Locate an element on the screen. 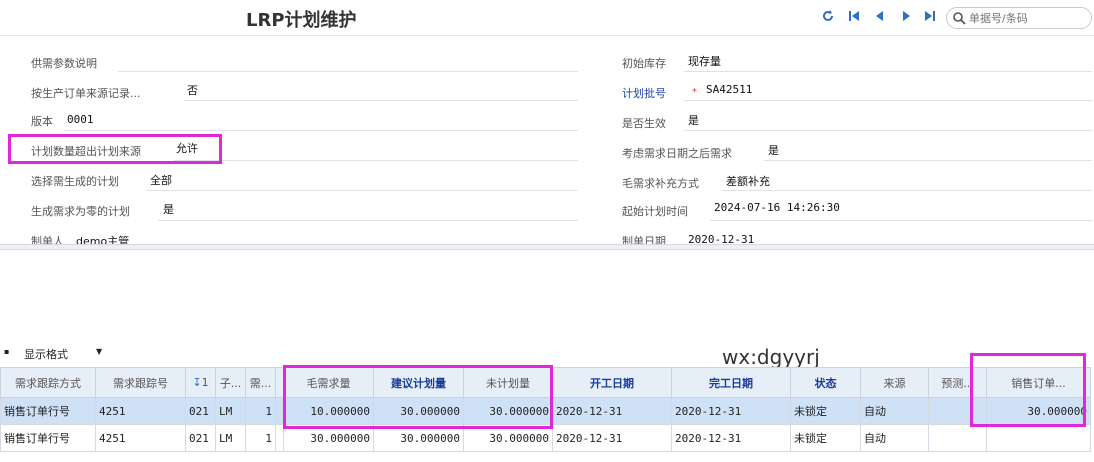 The height and width of the screenshot is (462, 1094). field-value: demo主管 is located at coordinates (102, 238).